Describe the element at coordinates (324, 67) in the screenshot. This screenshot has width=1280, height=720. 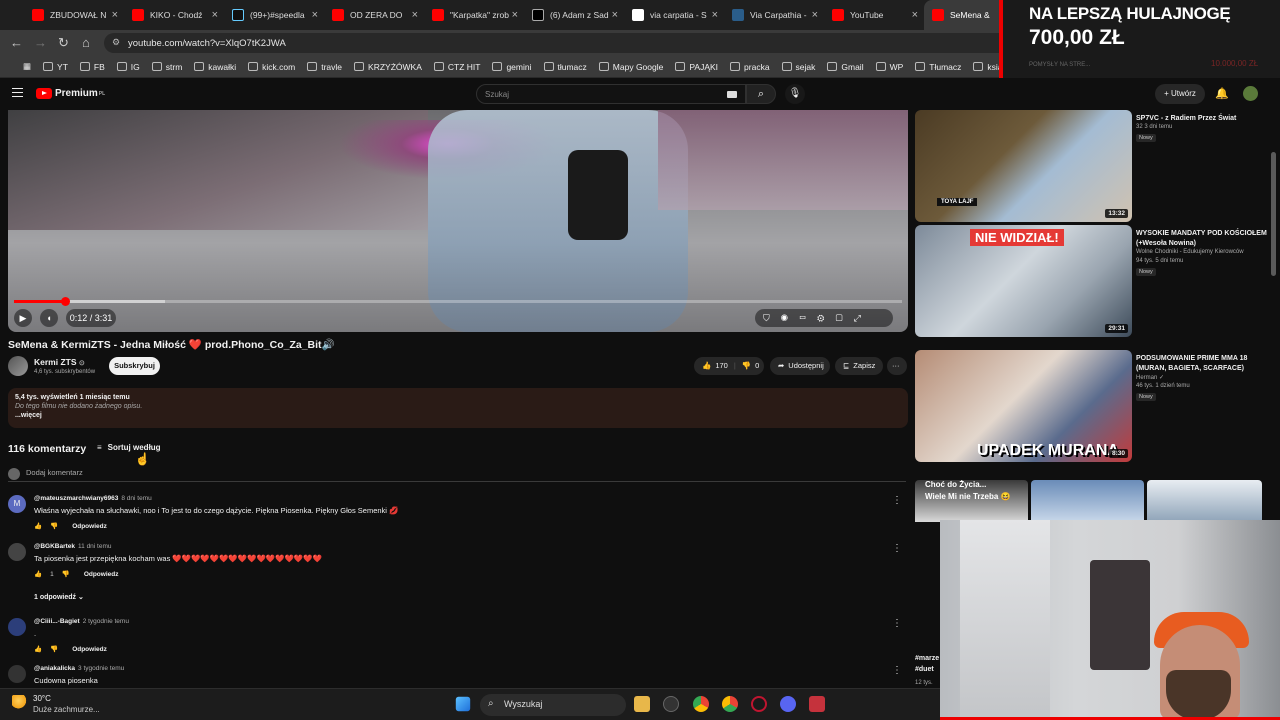
I see `bookmark-item: travle` at that location.